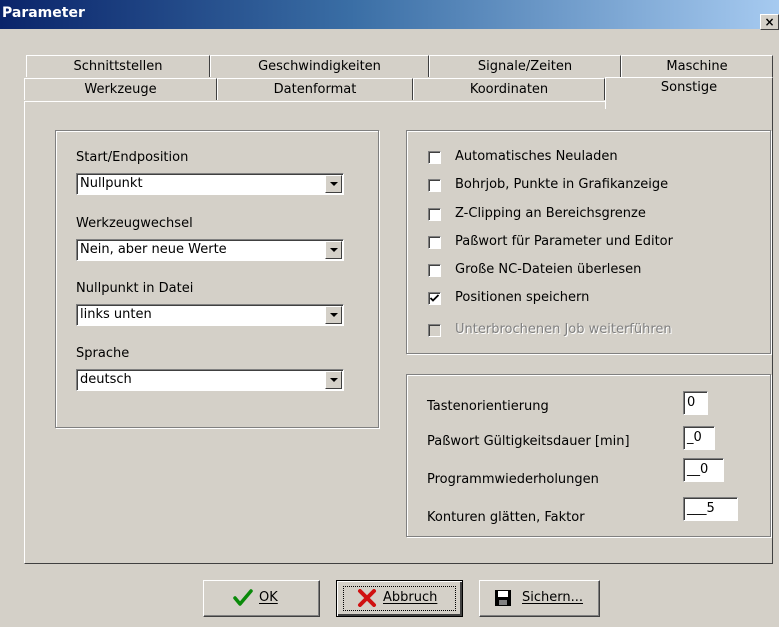 The image size is (779, 627). Describe the element at coordinates (210, 184) in the screenshot. I see `start-endposition-select: Nullpunkt` at that location.